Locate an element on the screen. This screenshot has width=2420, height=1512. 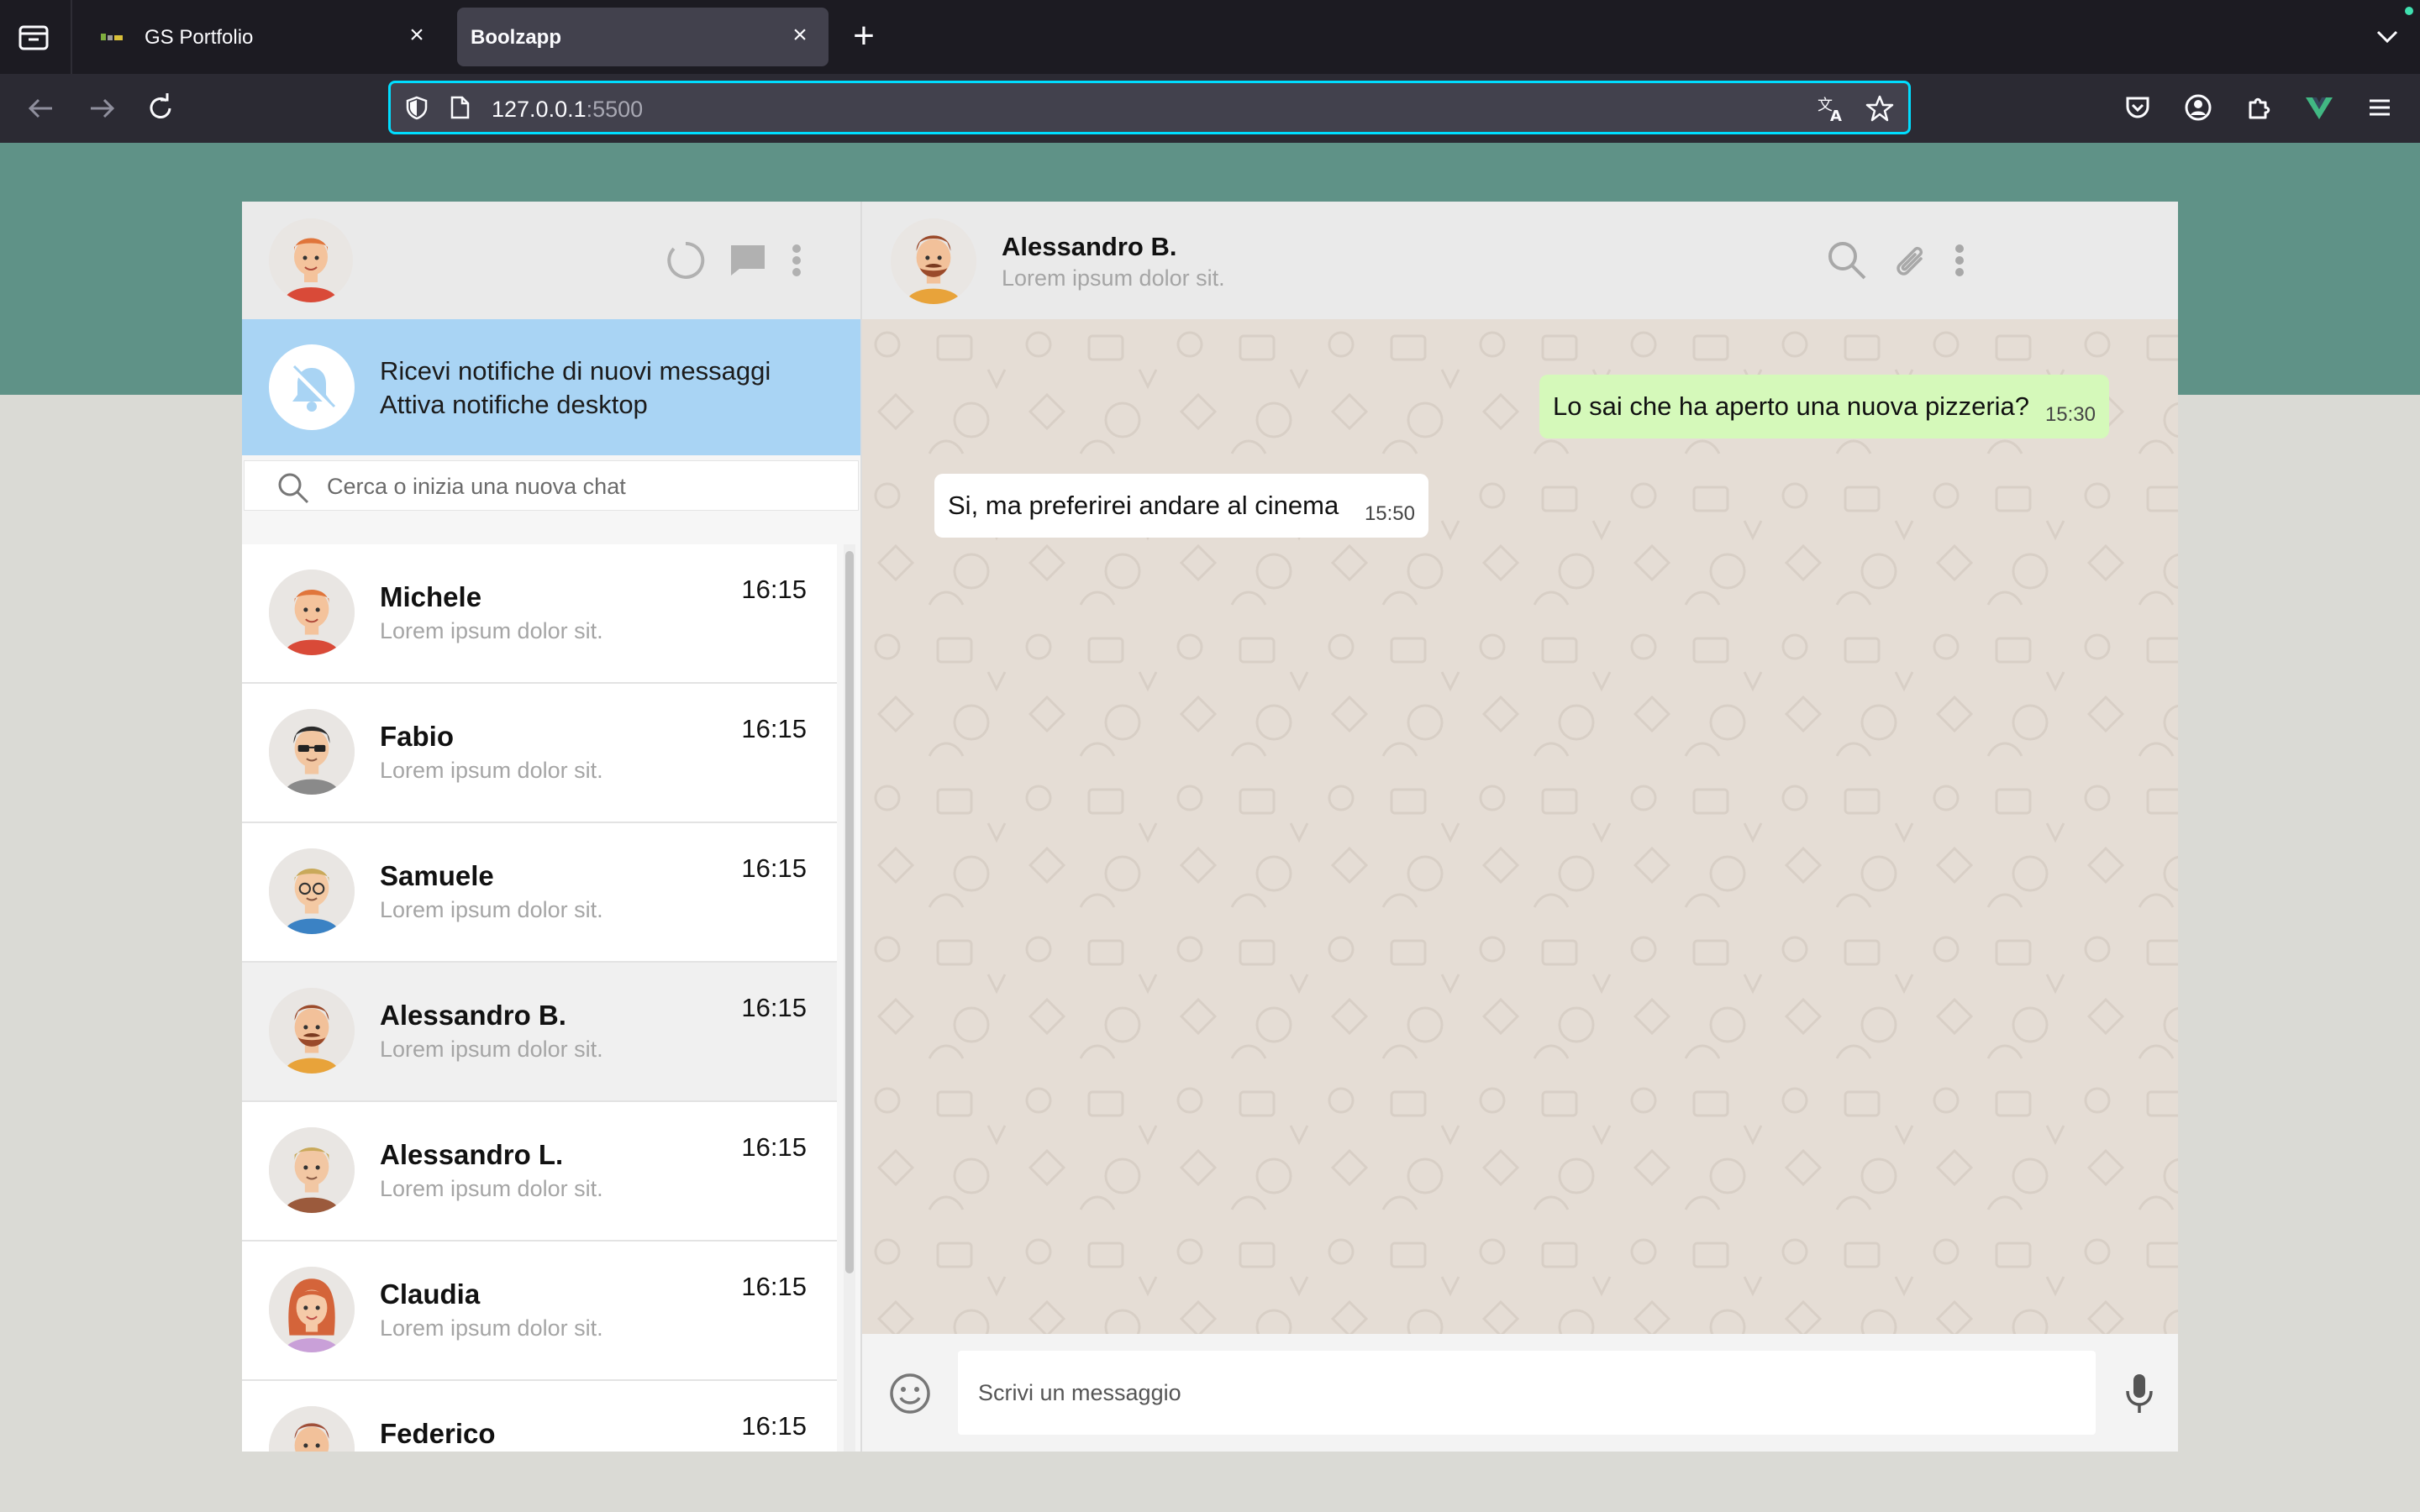
address-bar: 127.0.0.1:5500 文 A is located at coordinates (1149, 107).